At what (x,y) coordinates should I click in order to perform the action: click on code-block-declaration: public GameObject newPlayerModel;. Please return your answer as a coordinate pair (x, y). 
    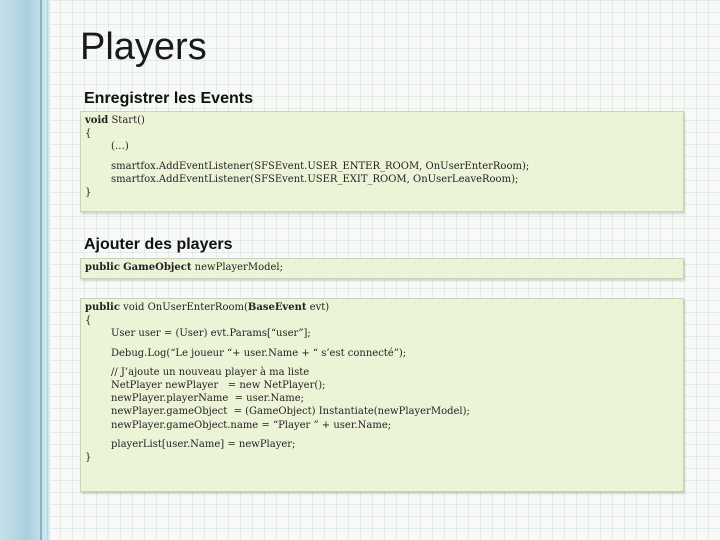
    Looking at the image, I should click on (382, 268).